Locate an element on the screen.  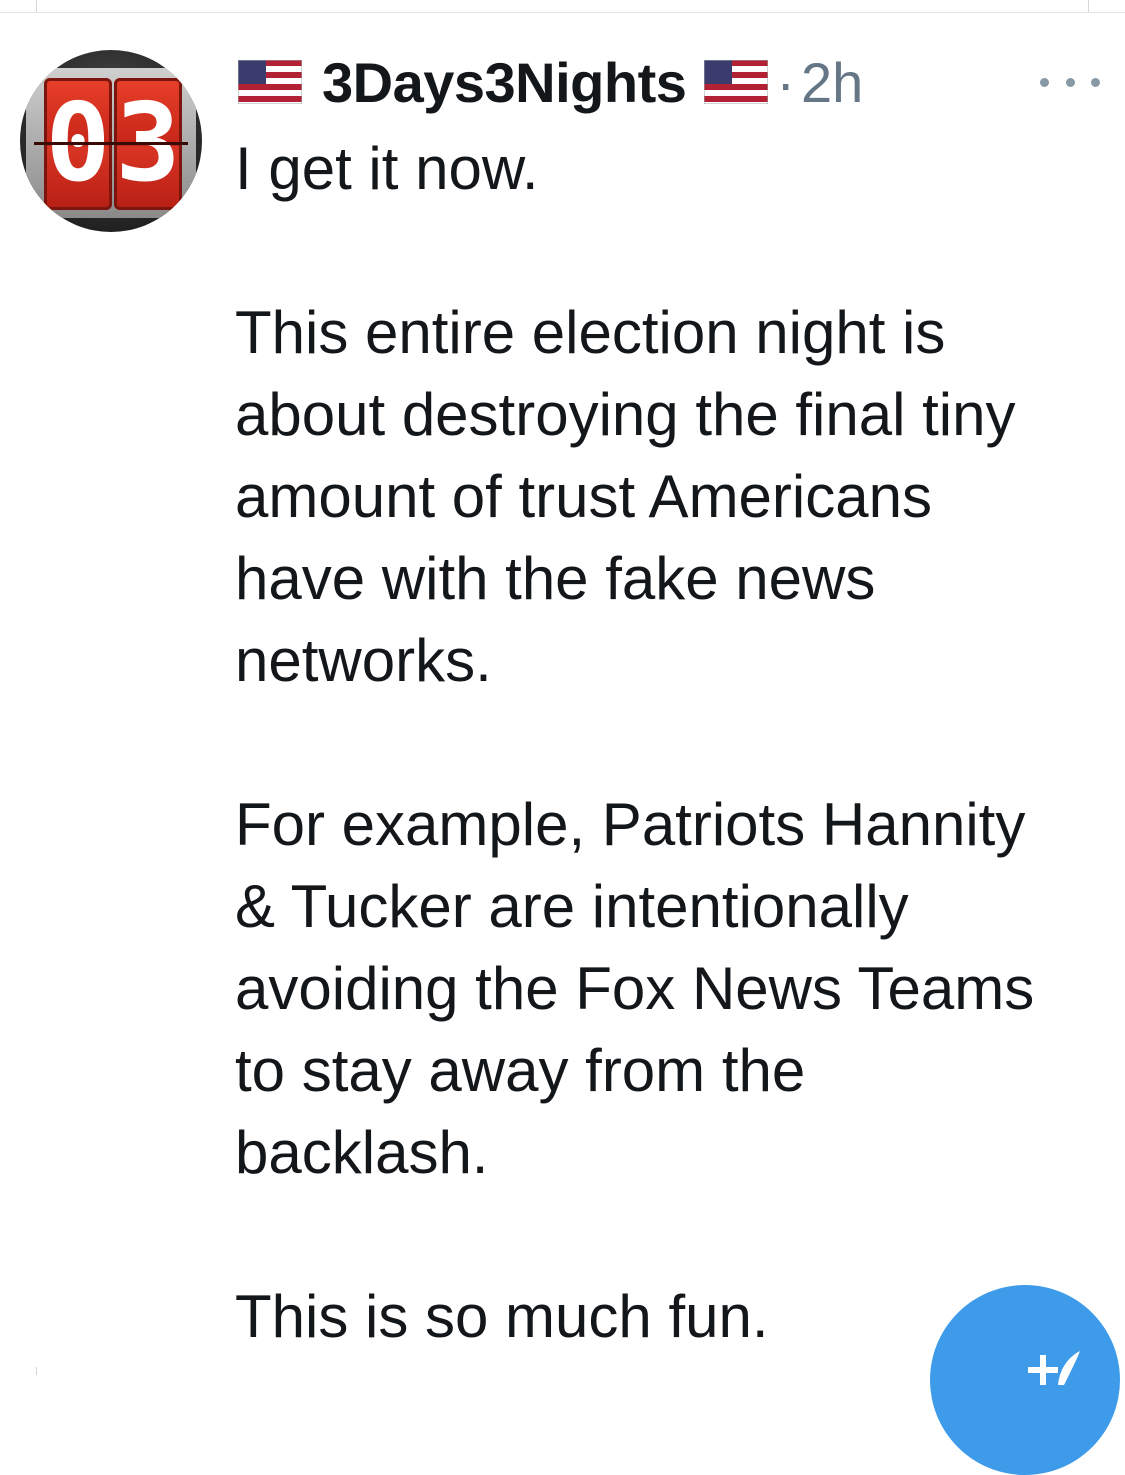
avatar-flip-slit is located at coordinates (111, 143).